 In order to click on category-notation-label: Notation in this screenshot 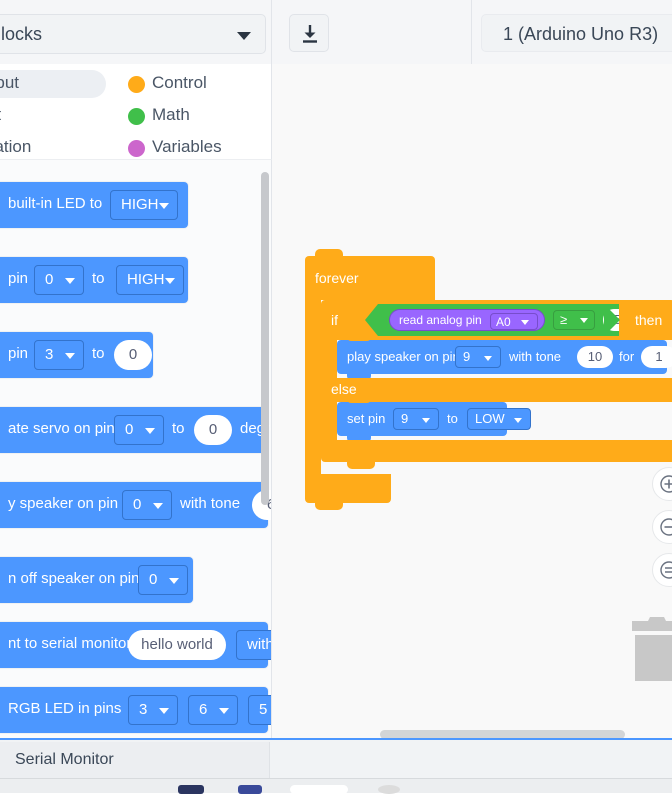, I will do `click(16, 146)`.